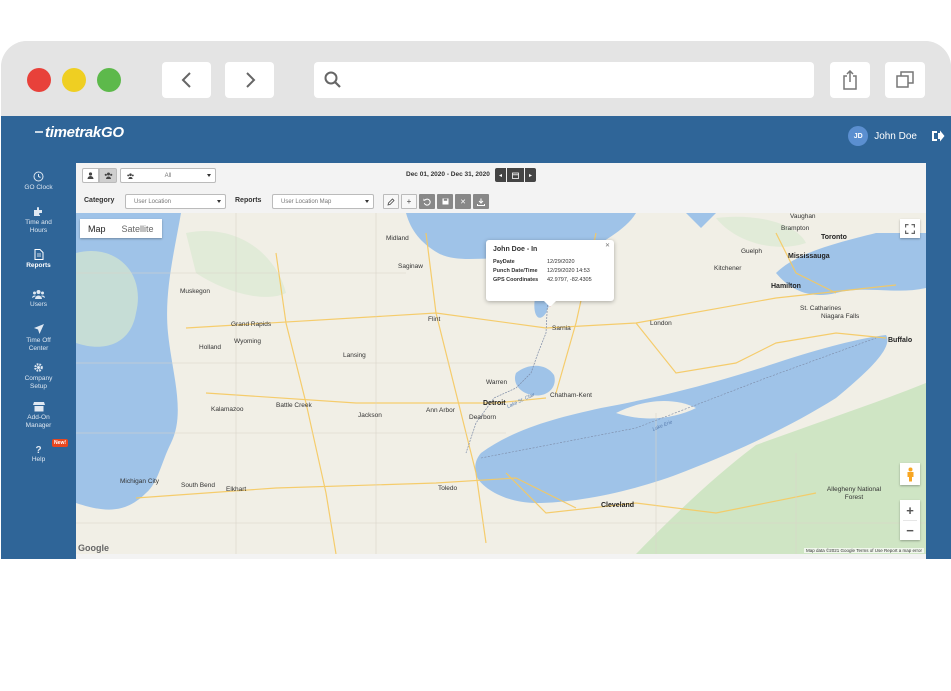 The height and width of the screenshot is (691, 951). Describe the element at coordinates (391, 201) in the screenshot. I see `edit-button` at that location.